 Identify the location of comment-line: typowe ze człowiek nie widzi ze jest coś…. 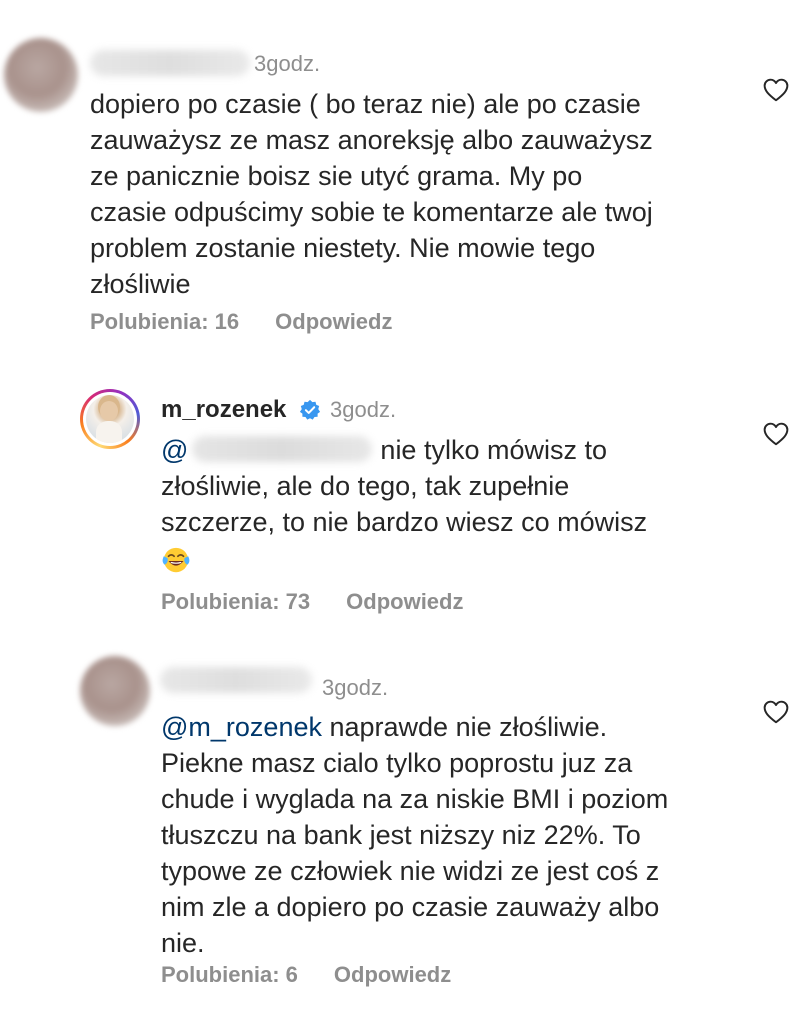
(410, 871).